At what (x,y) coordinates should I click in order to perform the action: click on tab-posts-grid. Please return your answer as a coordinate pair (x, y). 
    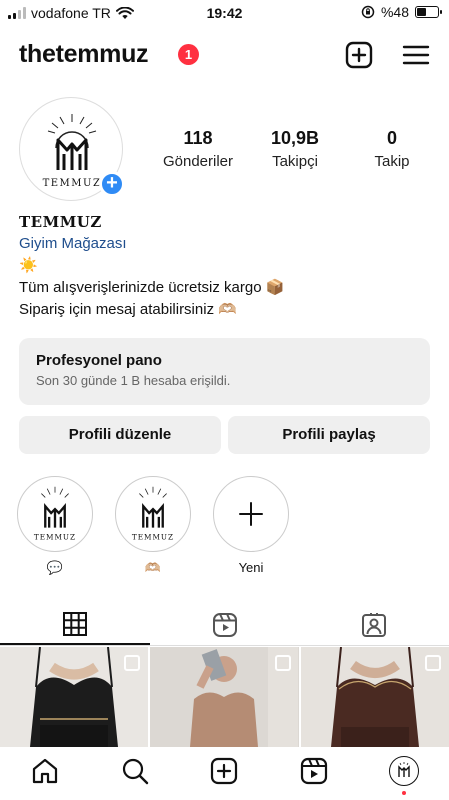
    Looking at the image, I should click on (75, 624).